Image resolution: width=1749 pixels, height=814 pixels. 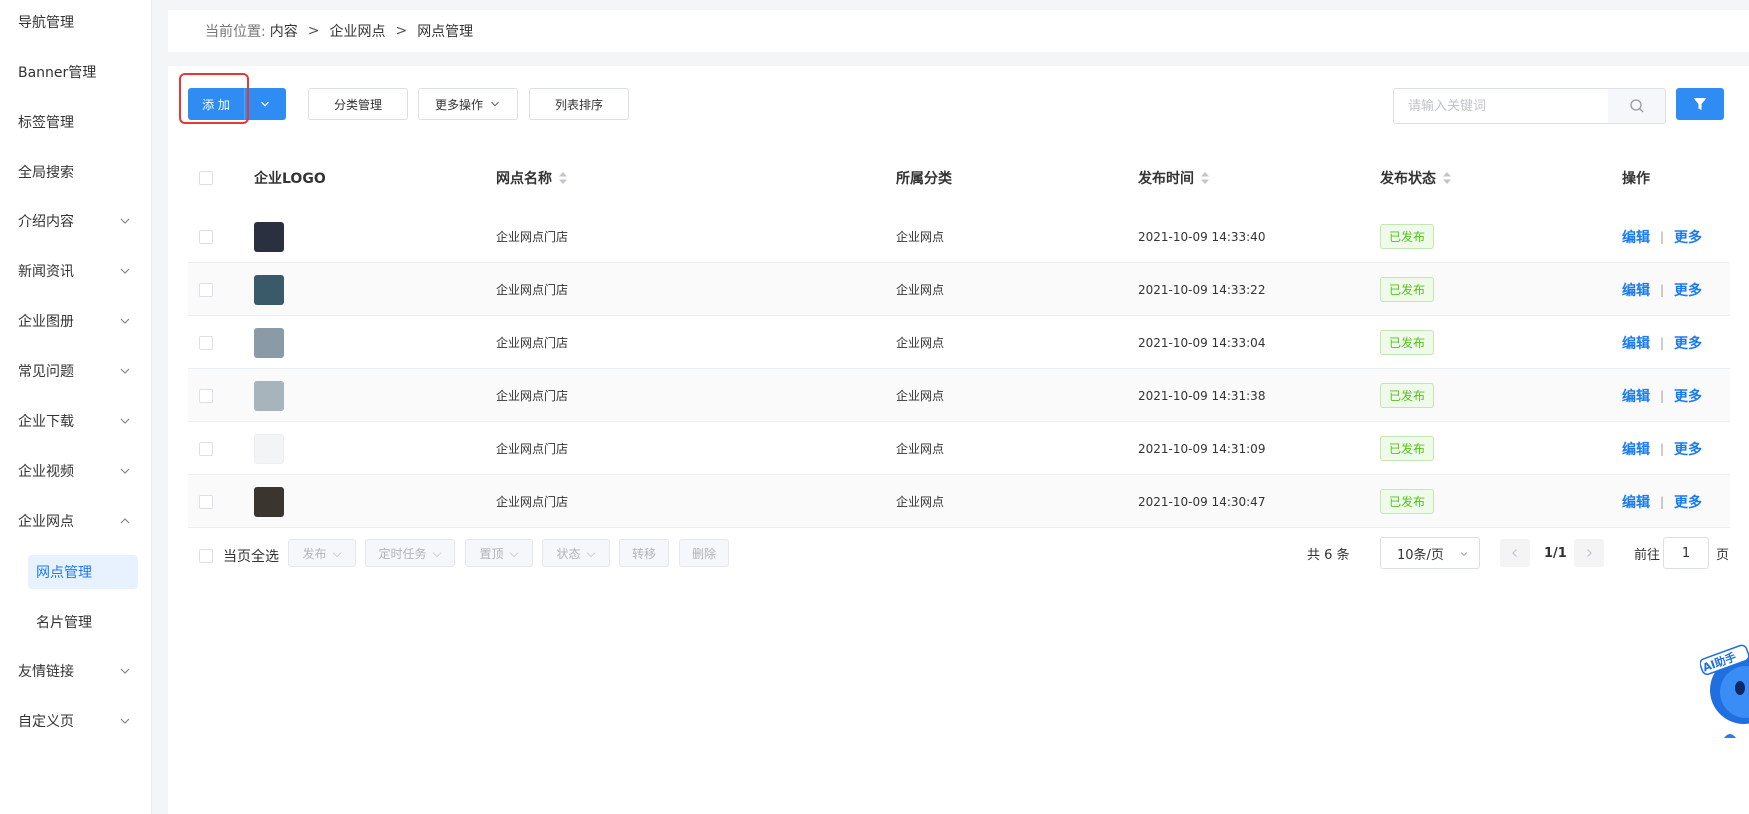 I want to click on sidebar-item-links: 友情链接, so click(x=76, y=671).